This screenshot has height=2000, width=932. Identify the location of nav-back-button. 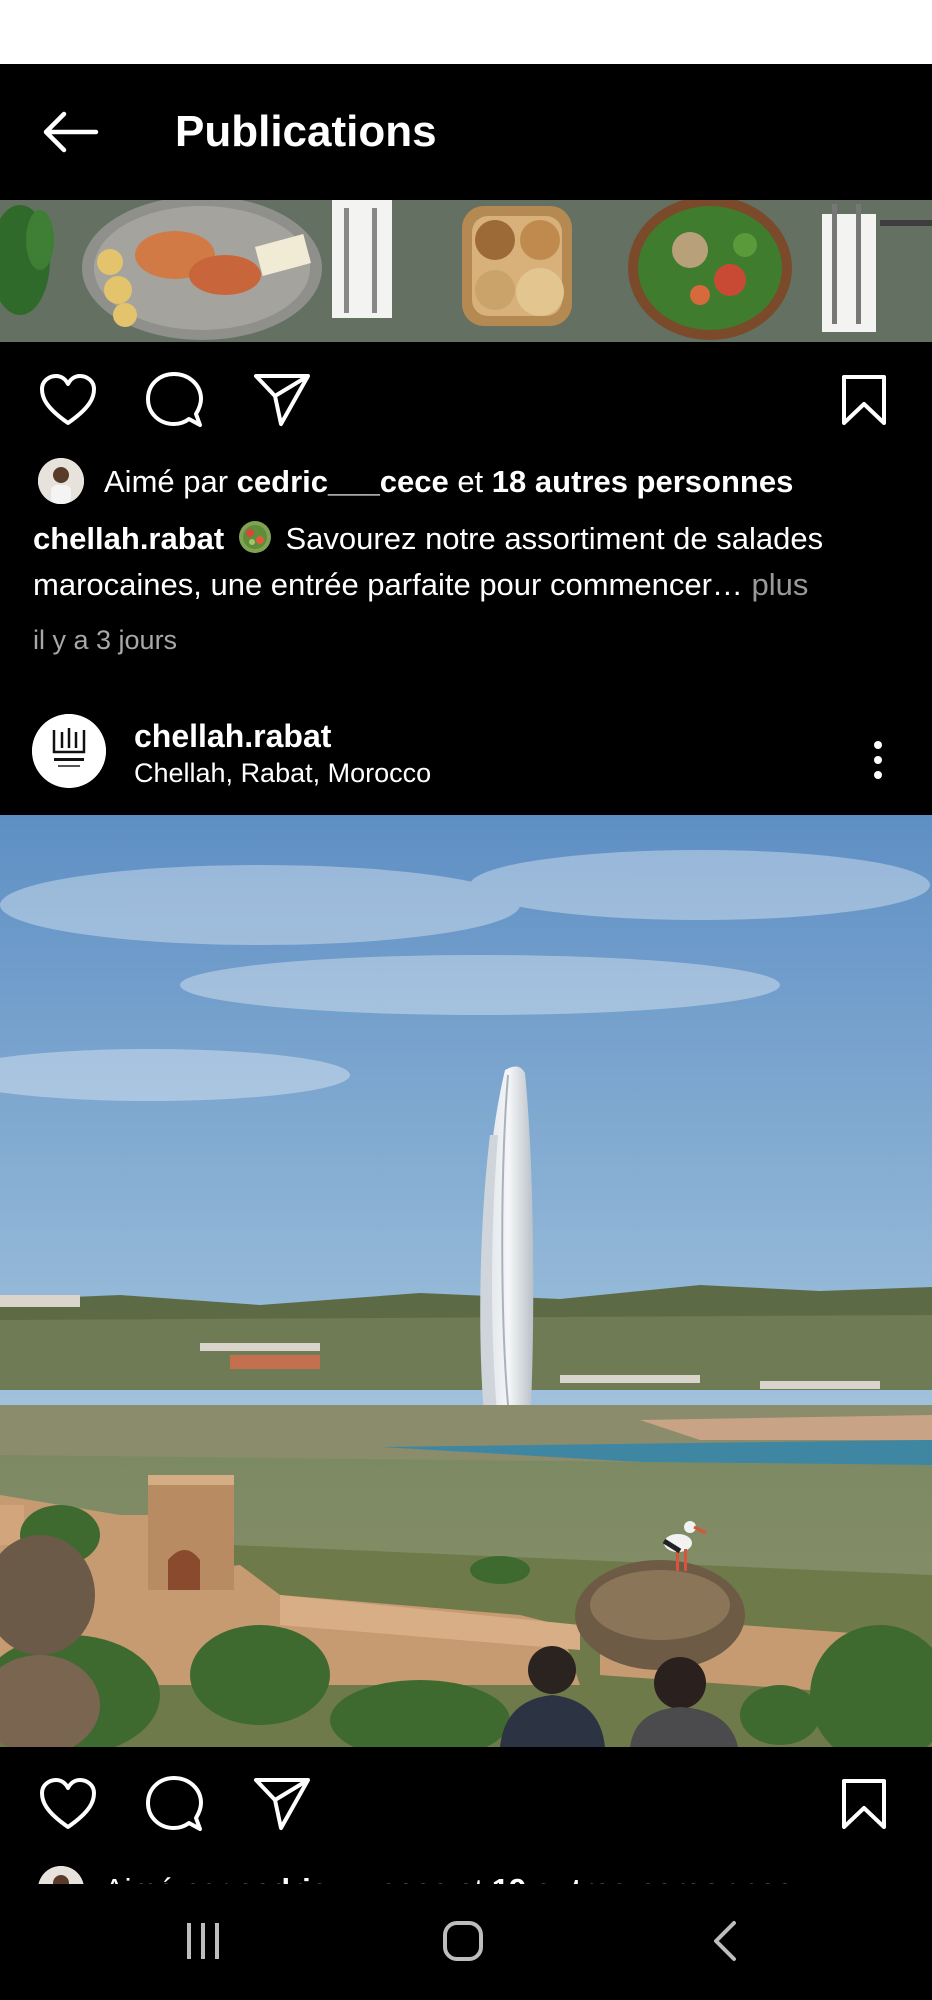
(725, 1941).